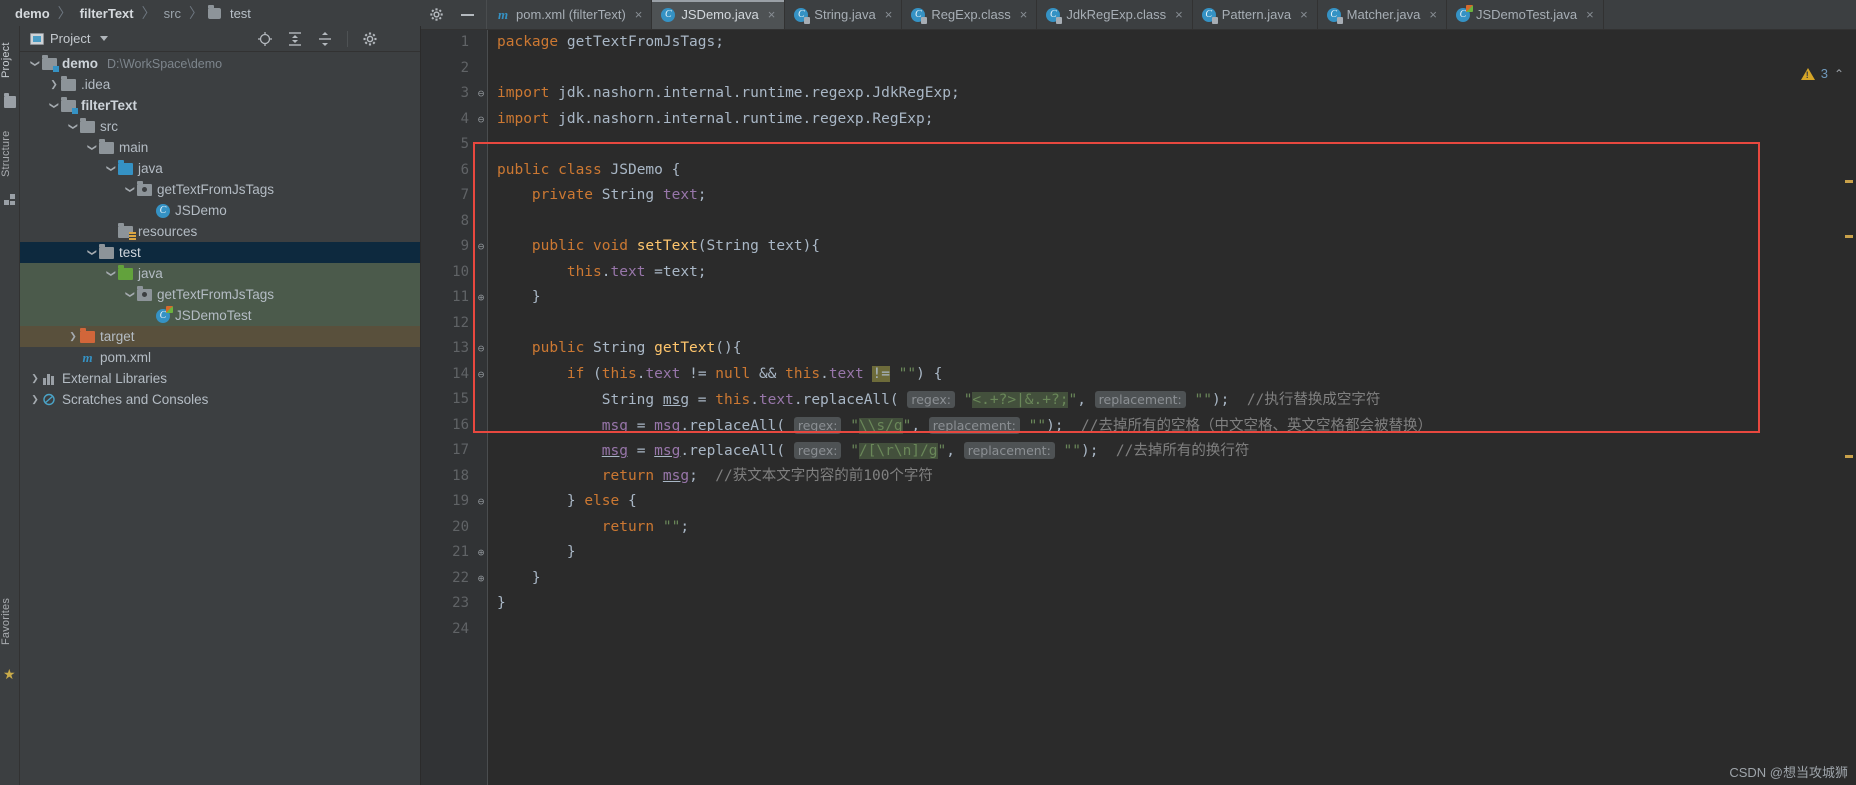 Image resolution: width=1856 pixels, height=785 pixels. What do you see at coordinates (220, 105) in the screenshot?
I see `tree-item-filtertext: filterText` at bounding box center [220, 105].